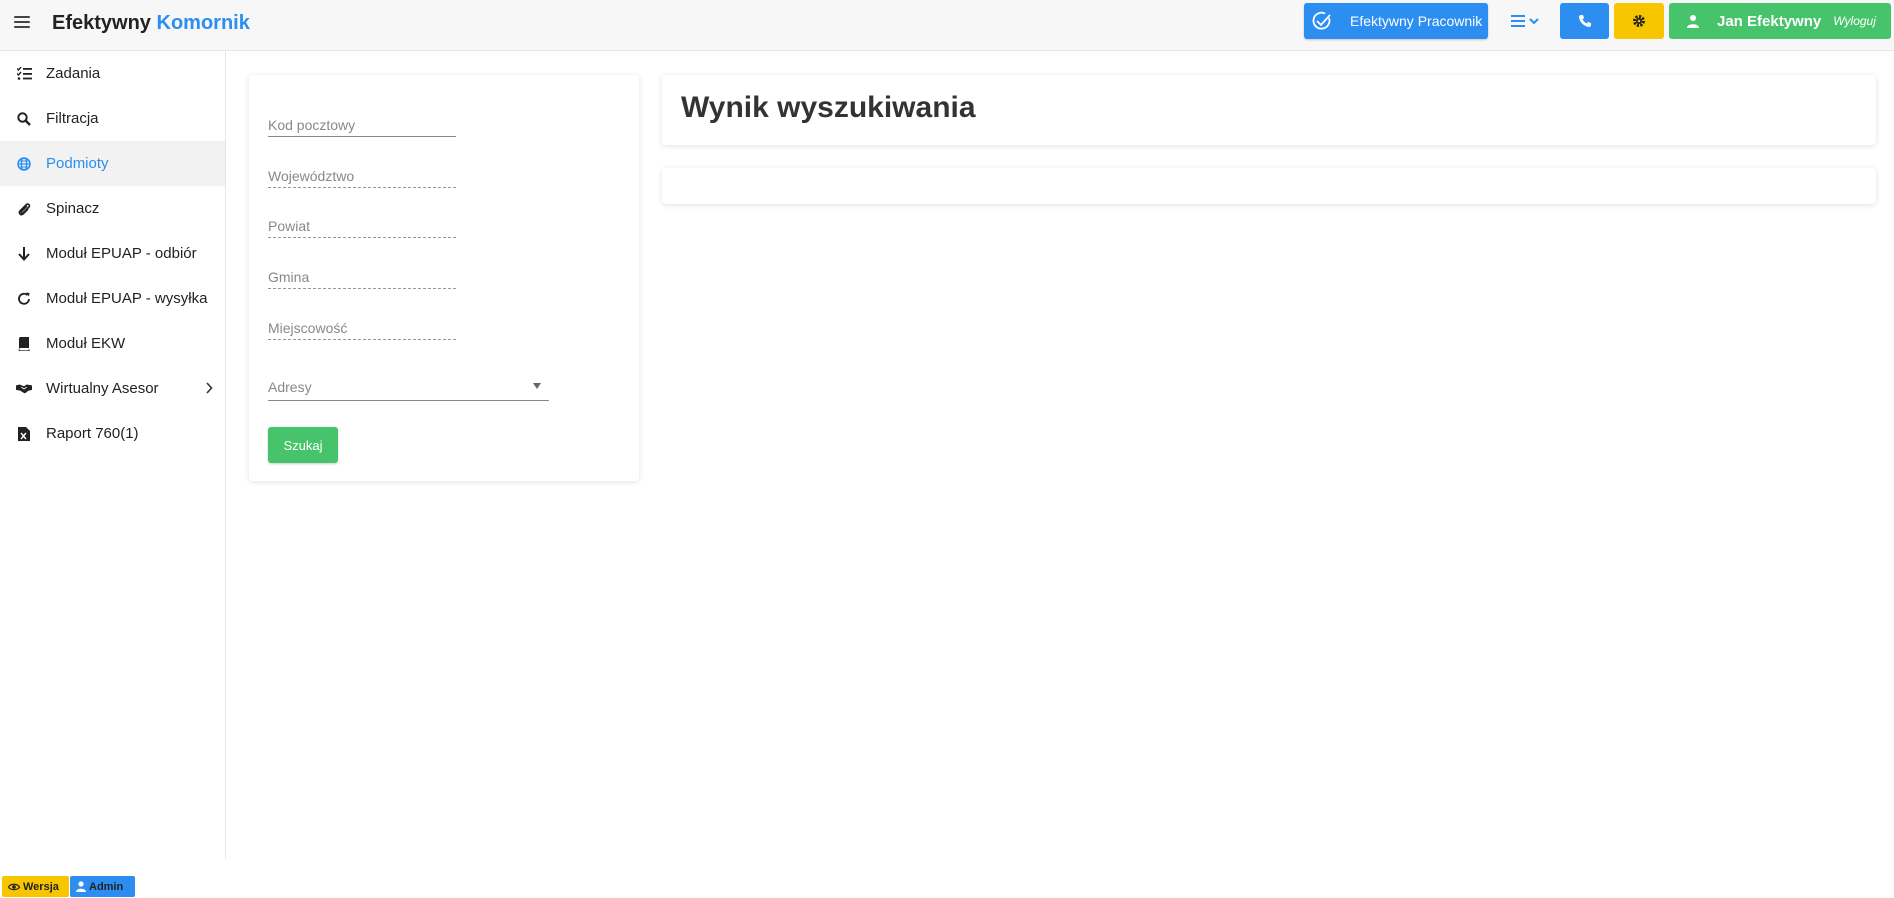 Image resolution: width=1894 pixels, height=898 pixels. I want to click on gmina-field, so click(362, 278).